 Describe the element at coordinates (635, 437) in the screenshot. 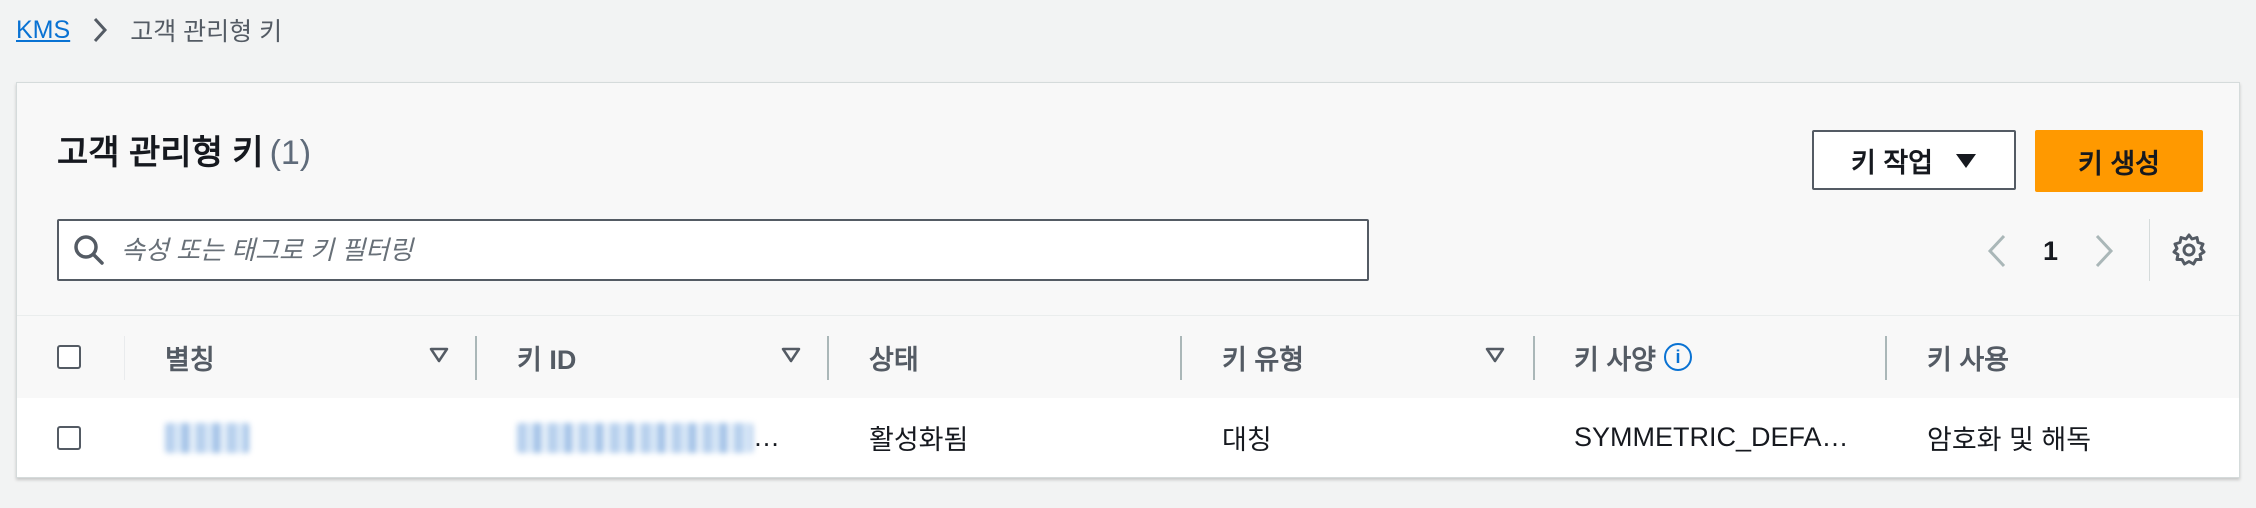

I see `key-id-link-redacted` at that location.